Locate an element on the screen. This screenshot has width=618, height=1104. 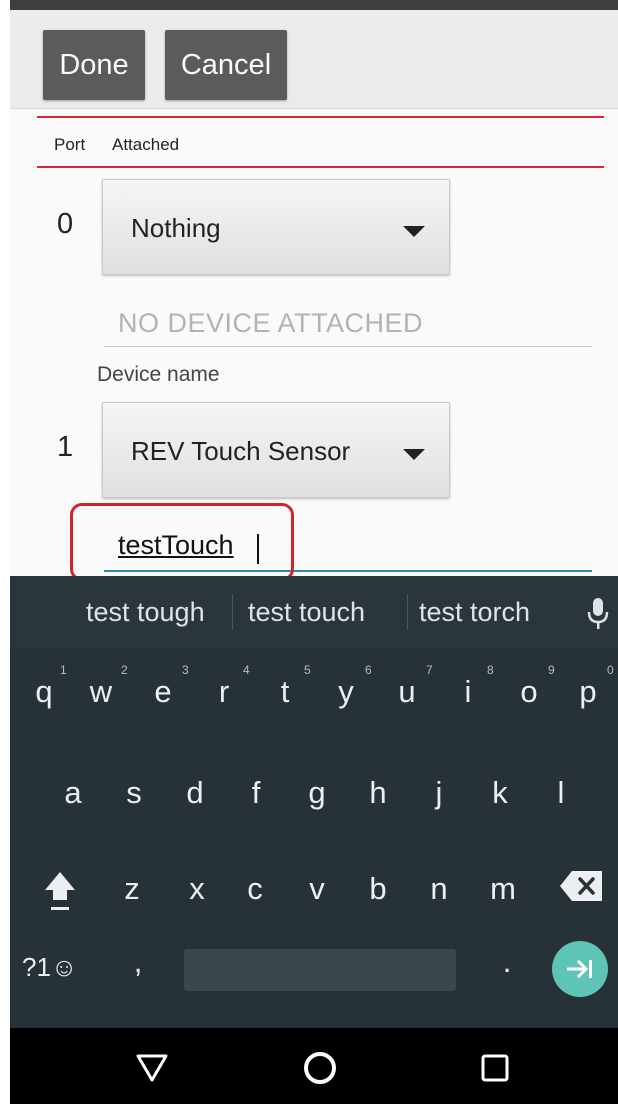
key-c: c is located at coordinates (255, 889).